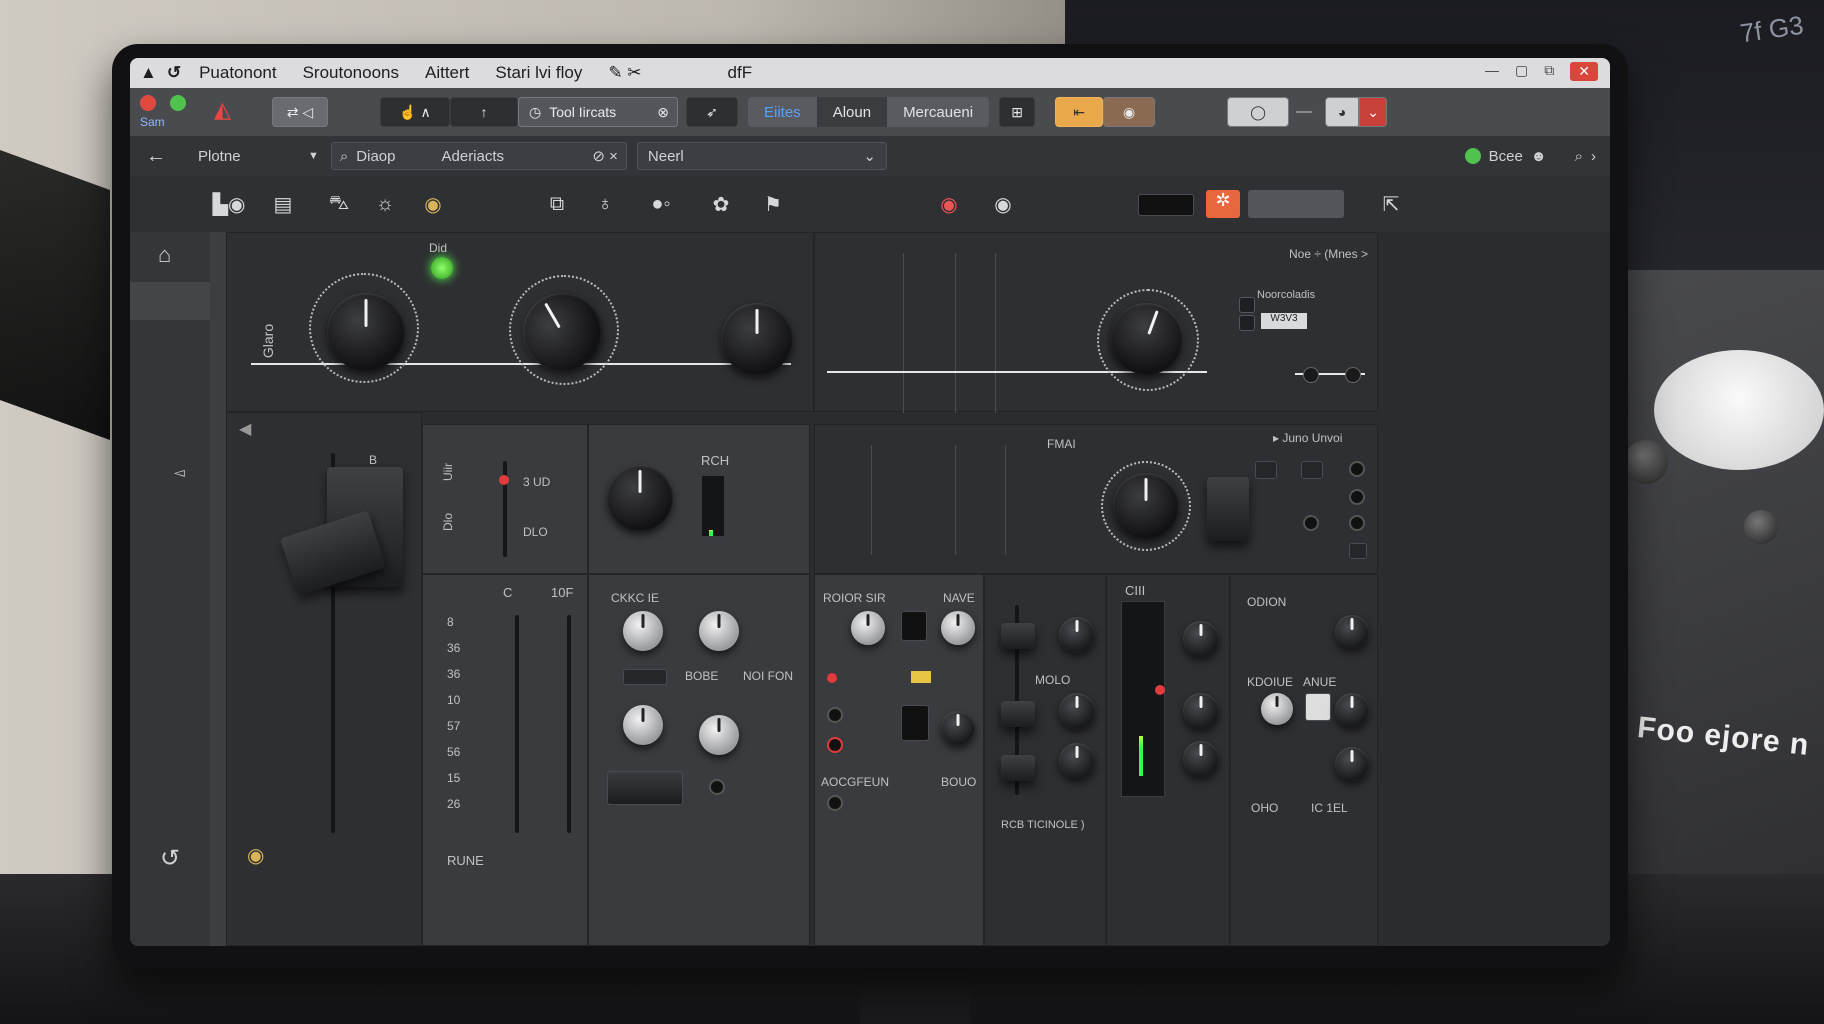 This screenshot has height=1024, width=1824. Describe the element at coordinates (938, 112) in the screenshot. I see `tab-mixer: Mercaueni` at that location.